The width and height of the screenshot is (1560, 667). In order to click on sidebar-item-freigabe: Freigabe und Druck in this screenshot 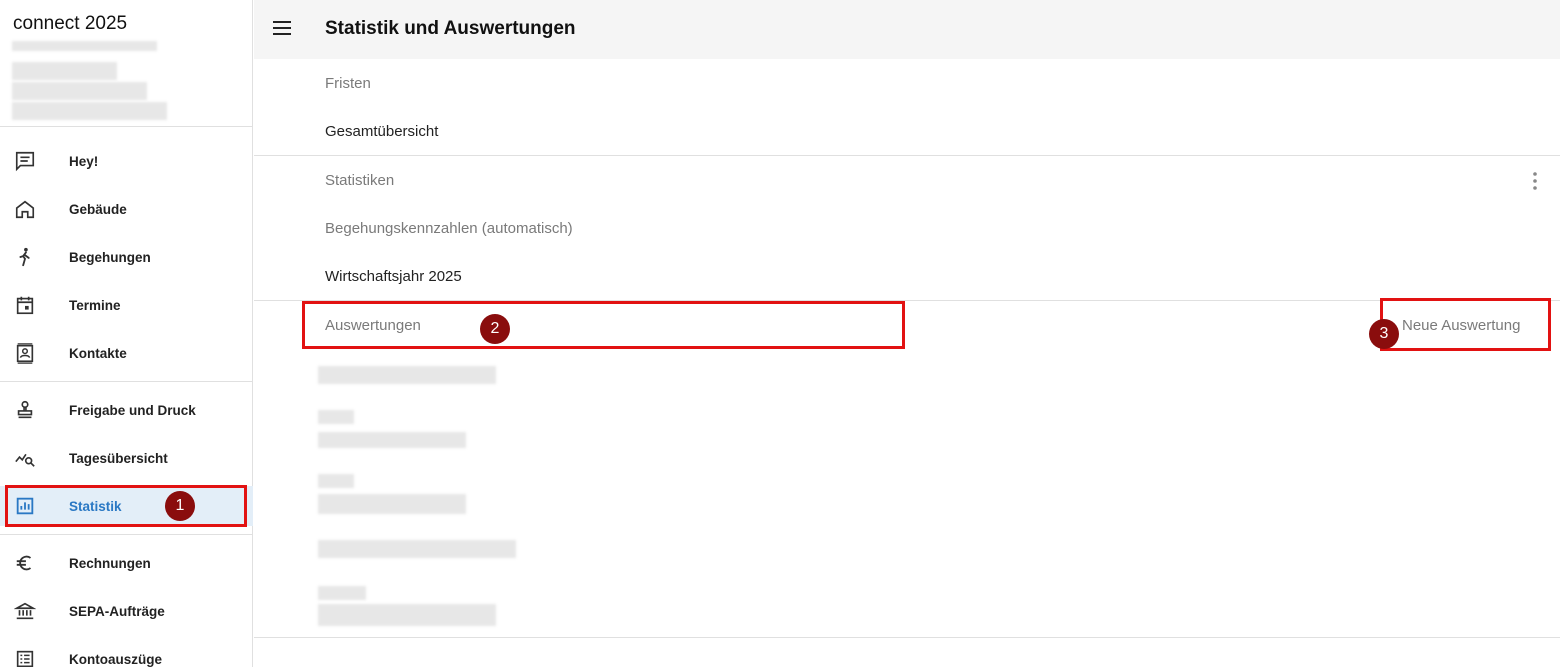, I will do `click(126, 410)`.